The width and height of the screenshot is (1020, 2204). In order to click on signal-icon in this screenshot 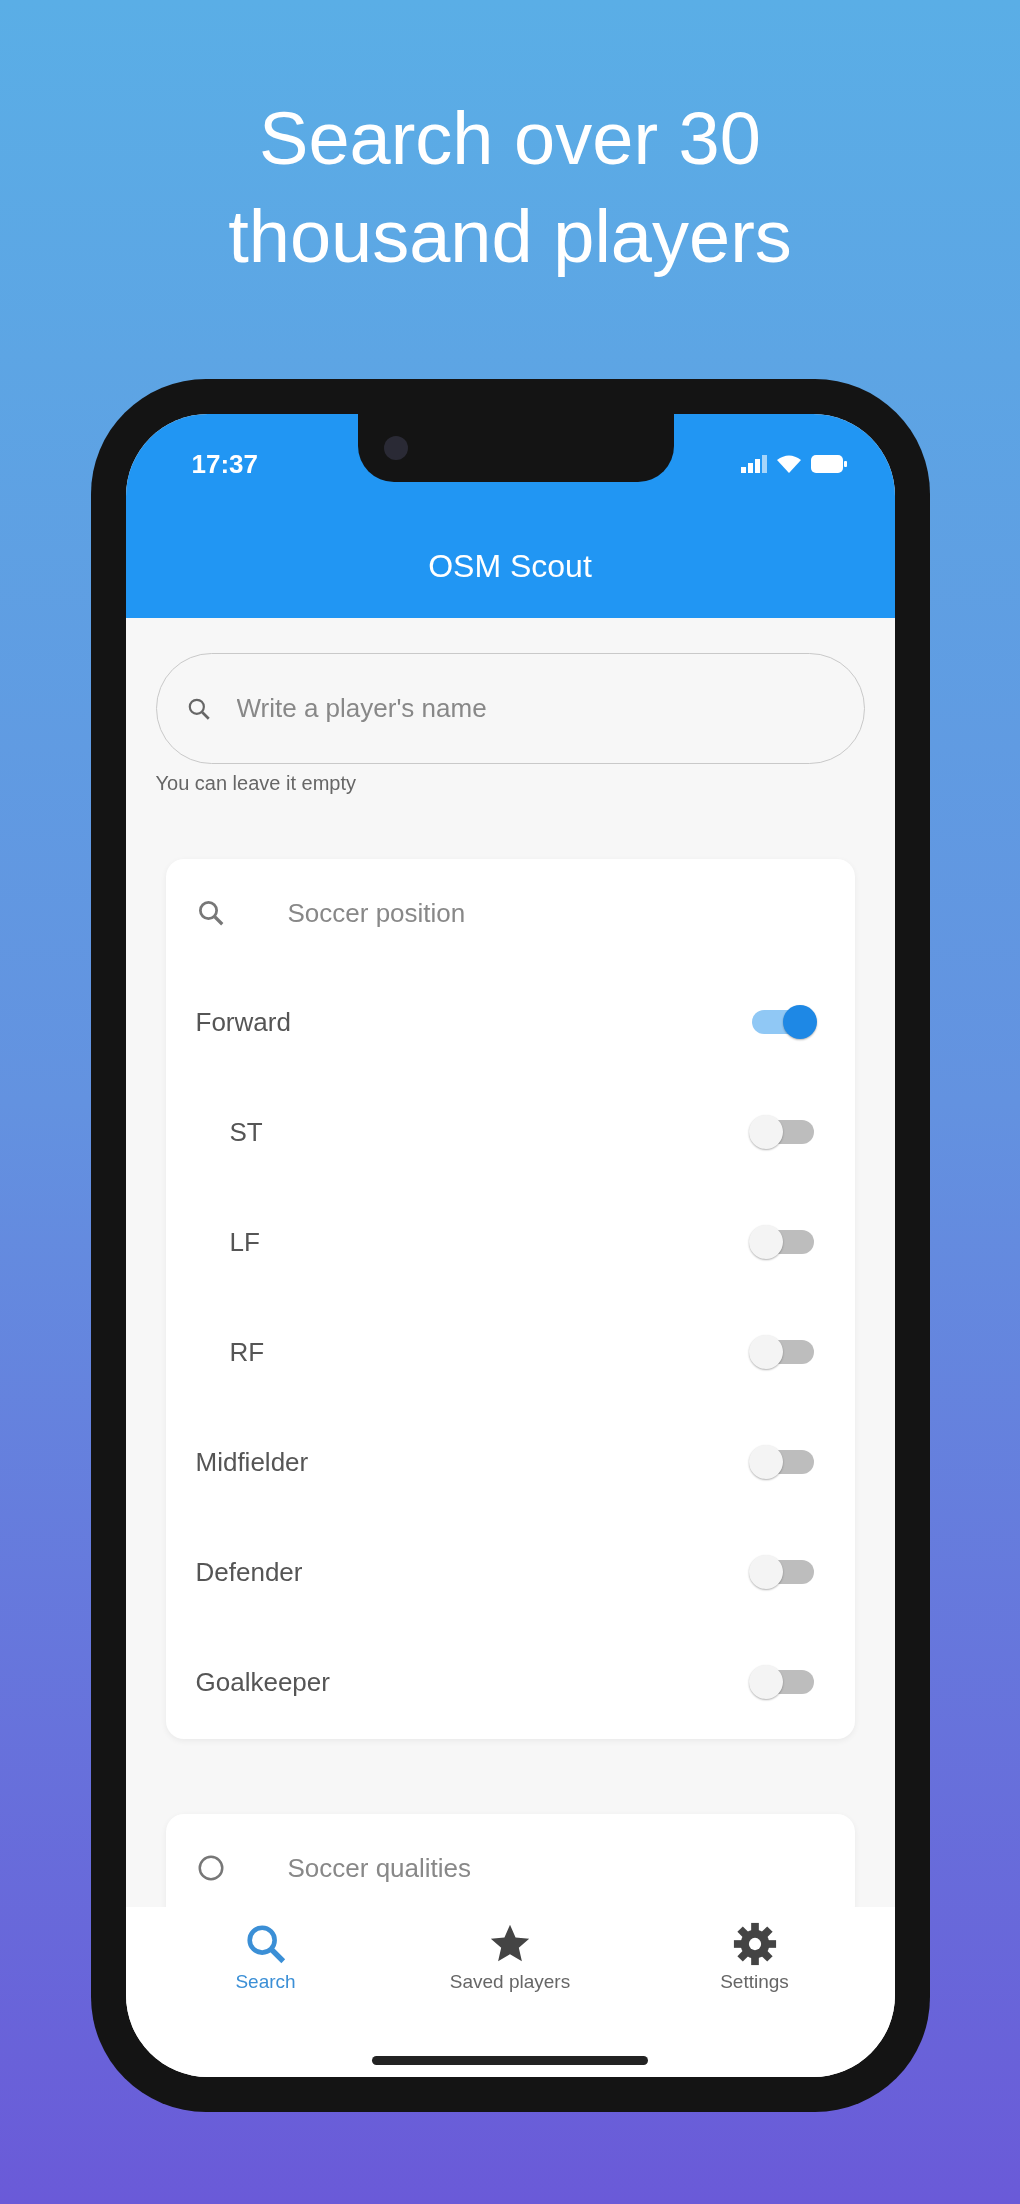, I will do `click(753, 464)`.